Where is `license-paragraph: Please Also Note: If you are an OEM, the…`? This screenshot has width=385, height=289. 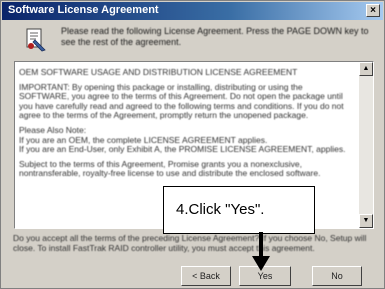
license-paragraph: Please Also Note: If you are an OEM, the… is located at coordinates (182, 139).